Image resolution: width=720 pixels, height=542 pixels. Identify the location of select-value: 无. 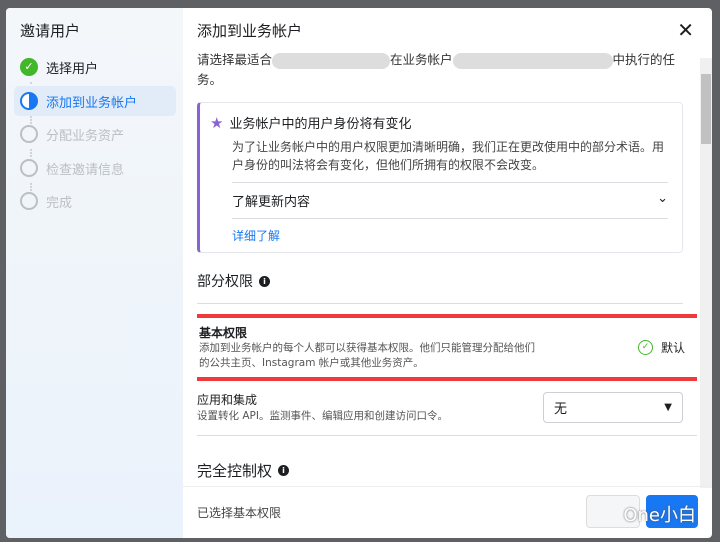
(561, 409).